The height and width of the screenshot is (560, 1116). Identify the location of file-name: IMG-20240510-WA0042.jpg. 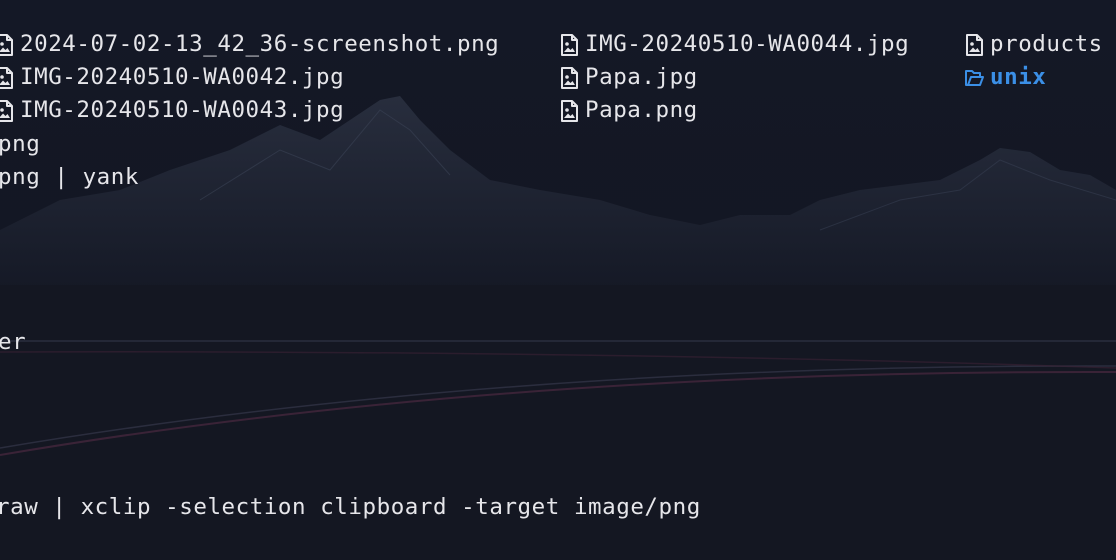
(182, 77).